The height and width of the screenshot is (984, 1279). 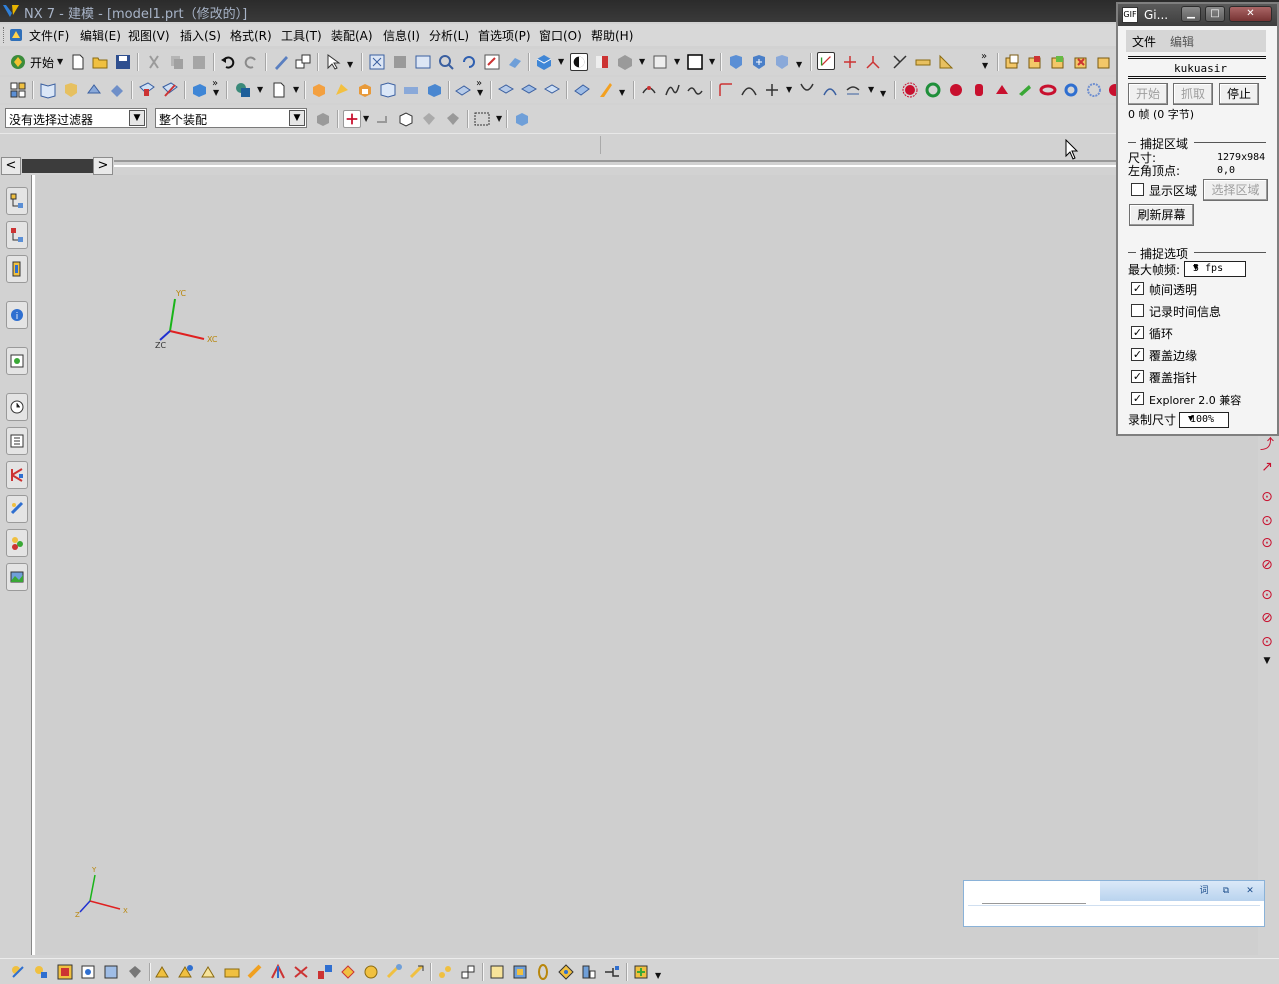 What do you see at coordinates (60, 61) in the screenshot?
I see `start-dropdown-icon: ▼` at bounding box center [60, 61].